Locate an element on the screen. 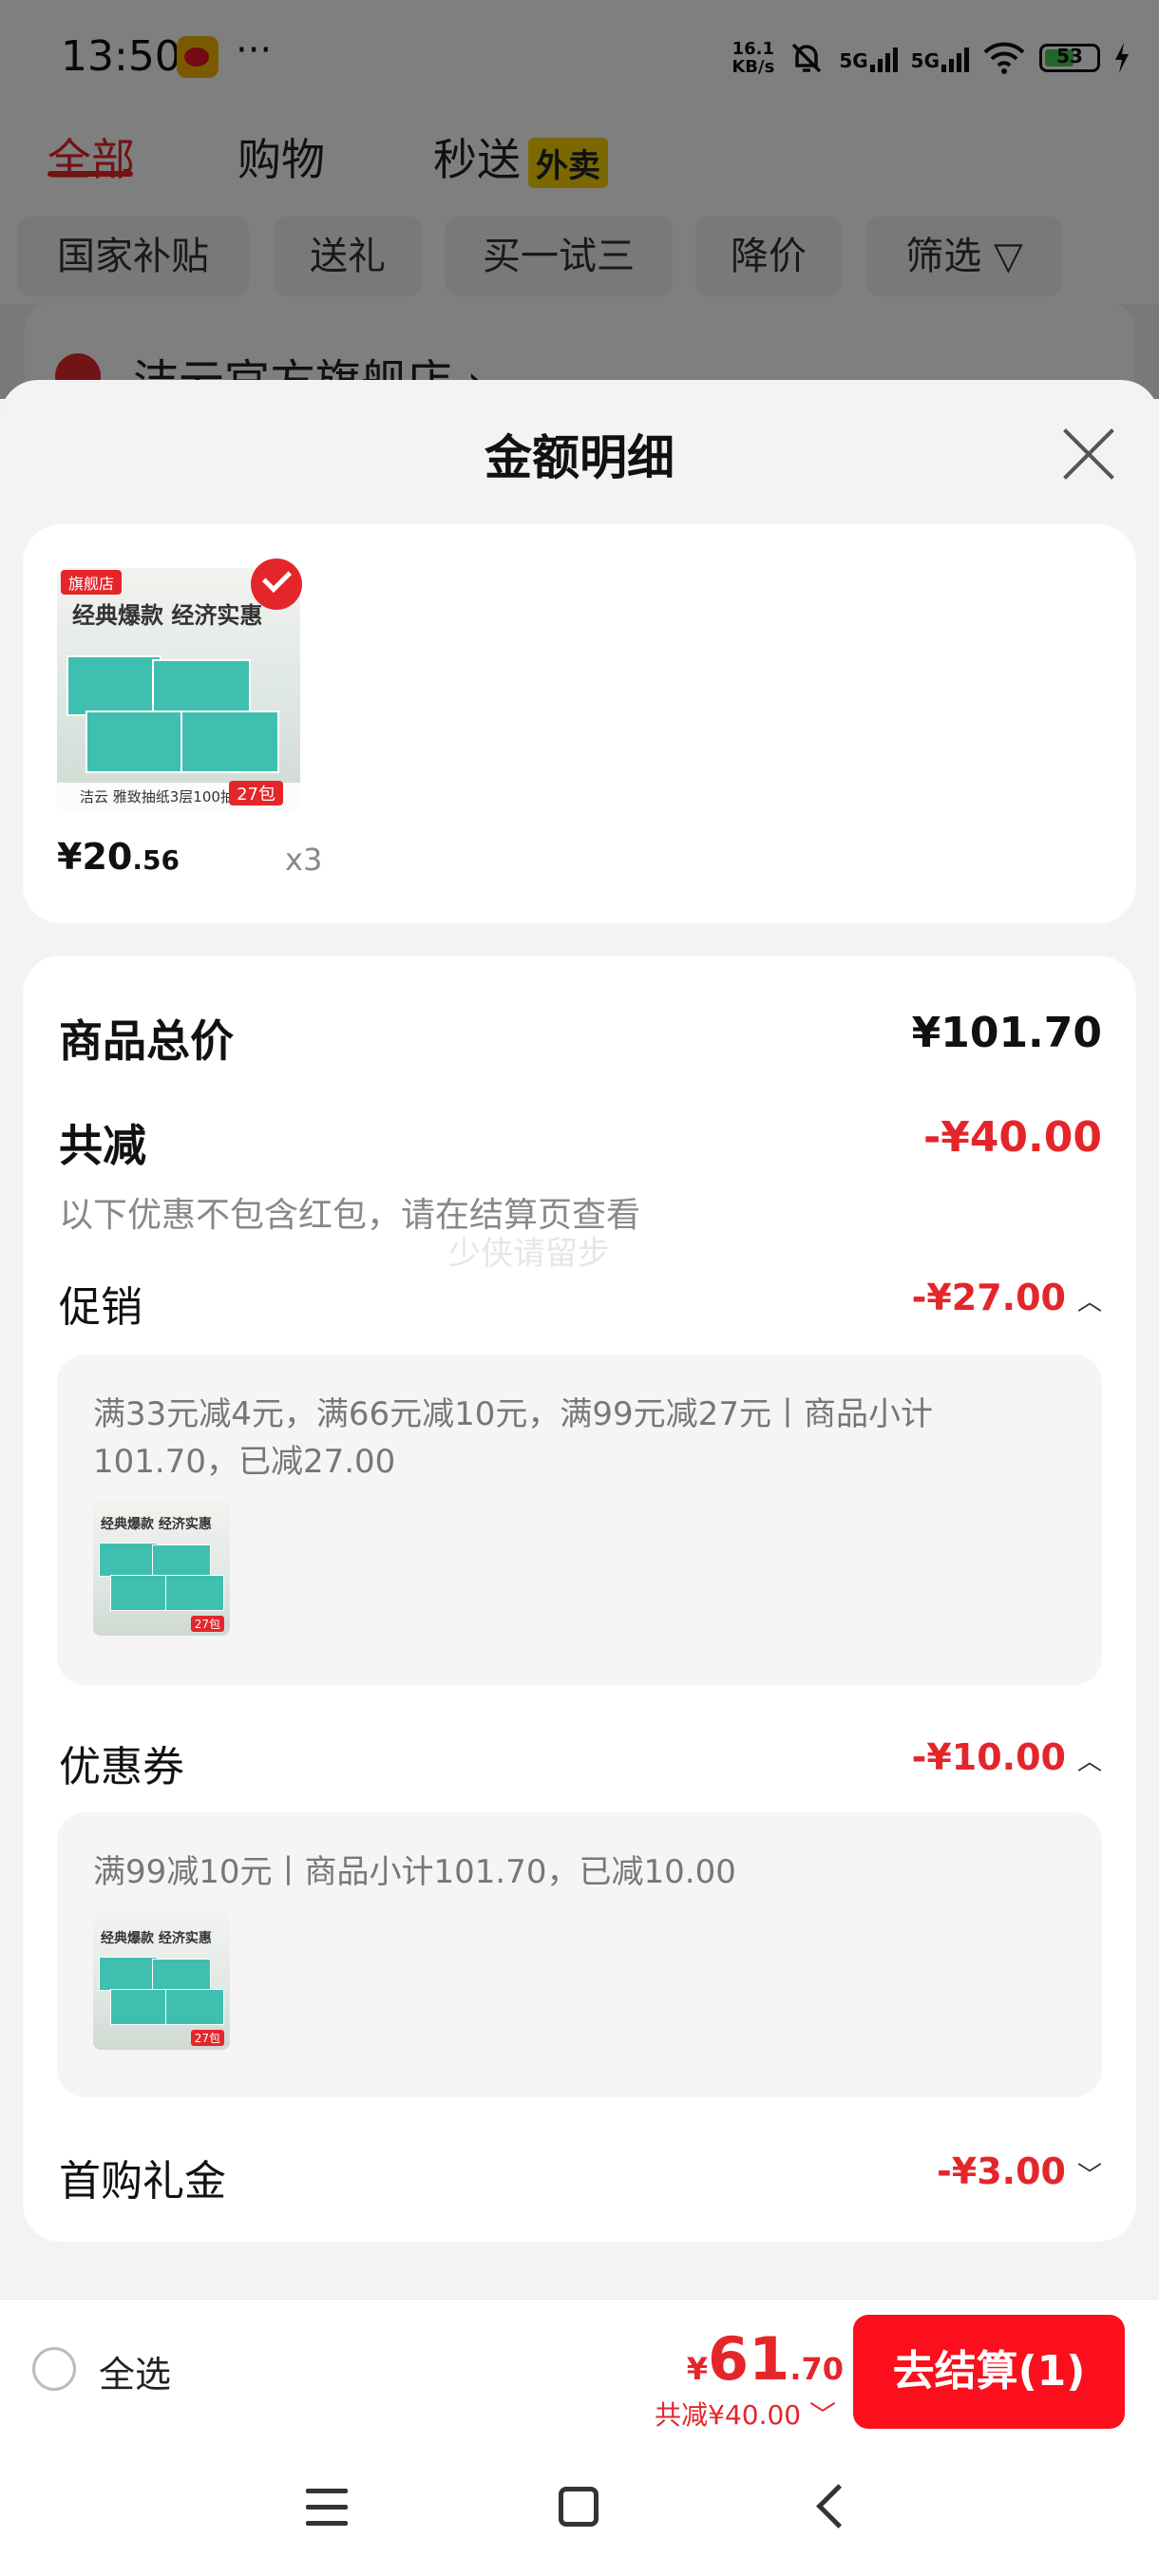  sheet-title: 金额明细 is located at coordinates (579, 457).